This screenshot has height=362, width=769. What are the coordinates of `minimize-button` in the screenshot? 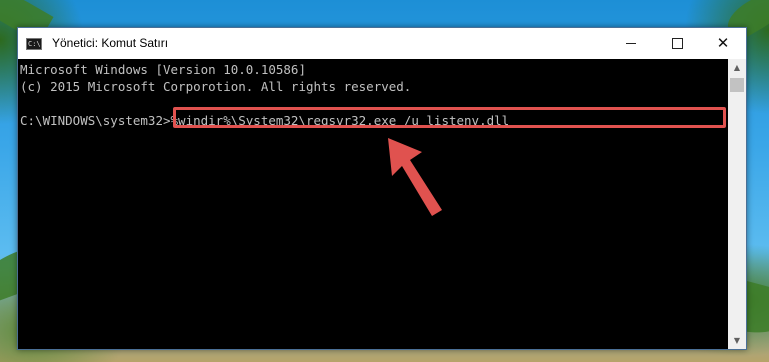 It's located at (631, 43).